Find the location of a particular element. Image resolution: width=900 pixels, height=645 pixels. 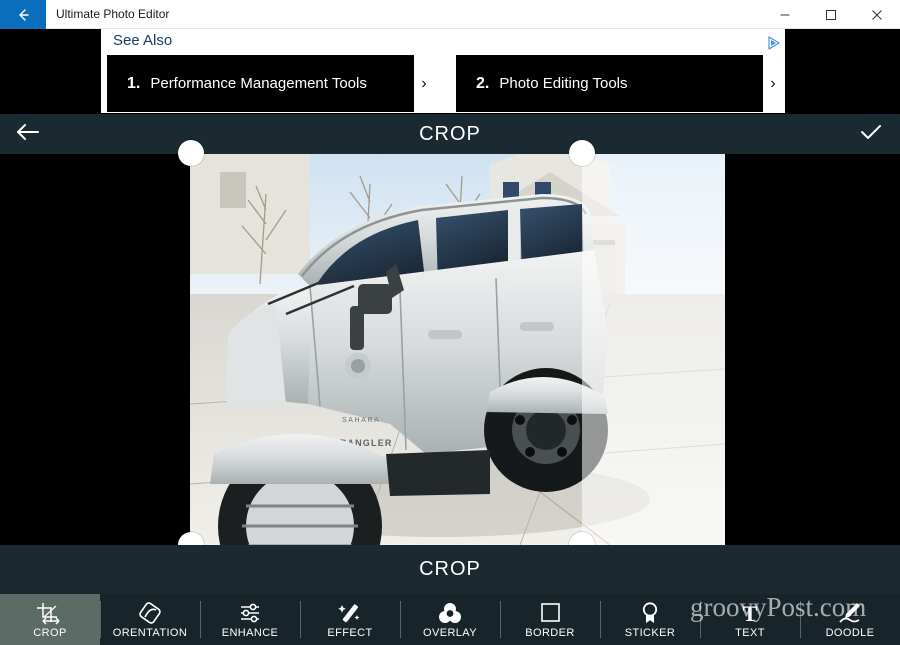

crop-handle-top-left is located at coordinates (191, 153).